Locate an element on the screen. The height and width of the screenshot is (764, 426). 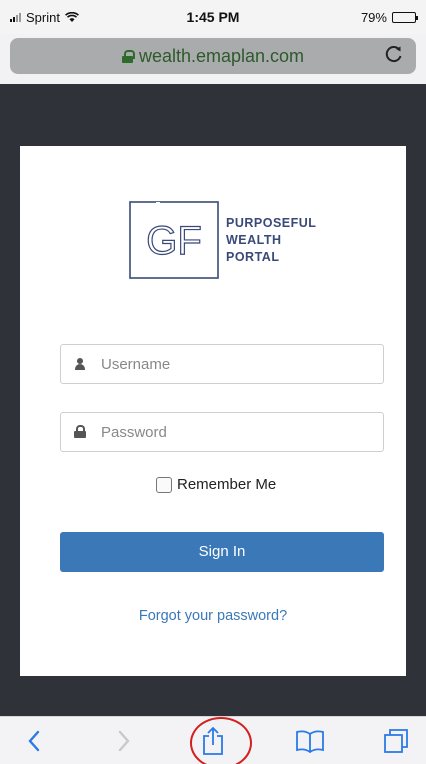
logo-text: PURPOSEFUL WEALTH PORTAL is located at coordinates (271, 240).